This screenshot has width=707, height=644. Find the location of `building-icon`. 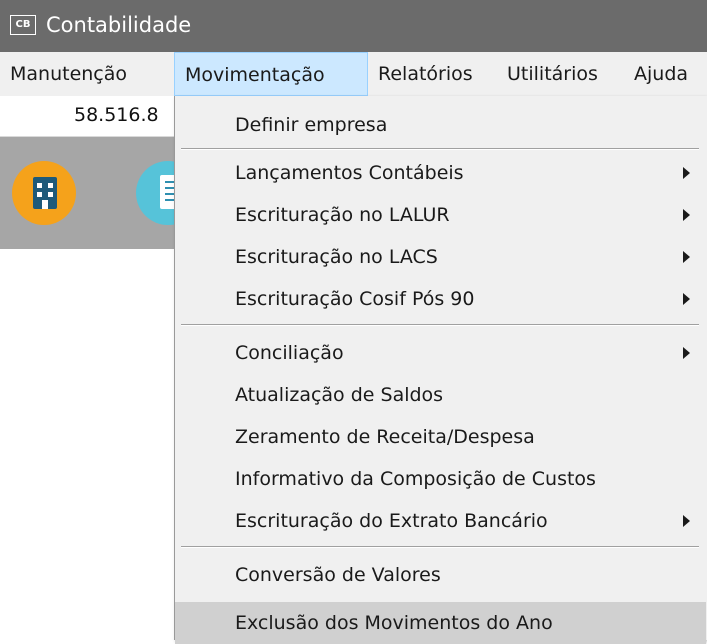

building-icon is located at coordinates (44, 193).